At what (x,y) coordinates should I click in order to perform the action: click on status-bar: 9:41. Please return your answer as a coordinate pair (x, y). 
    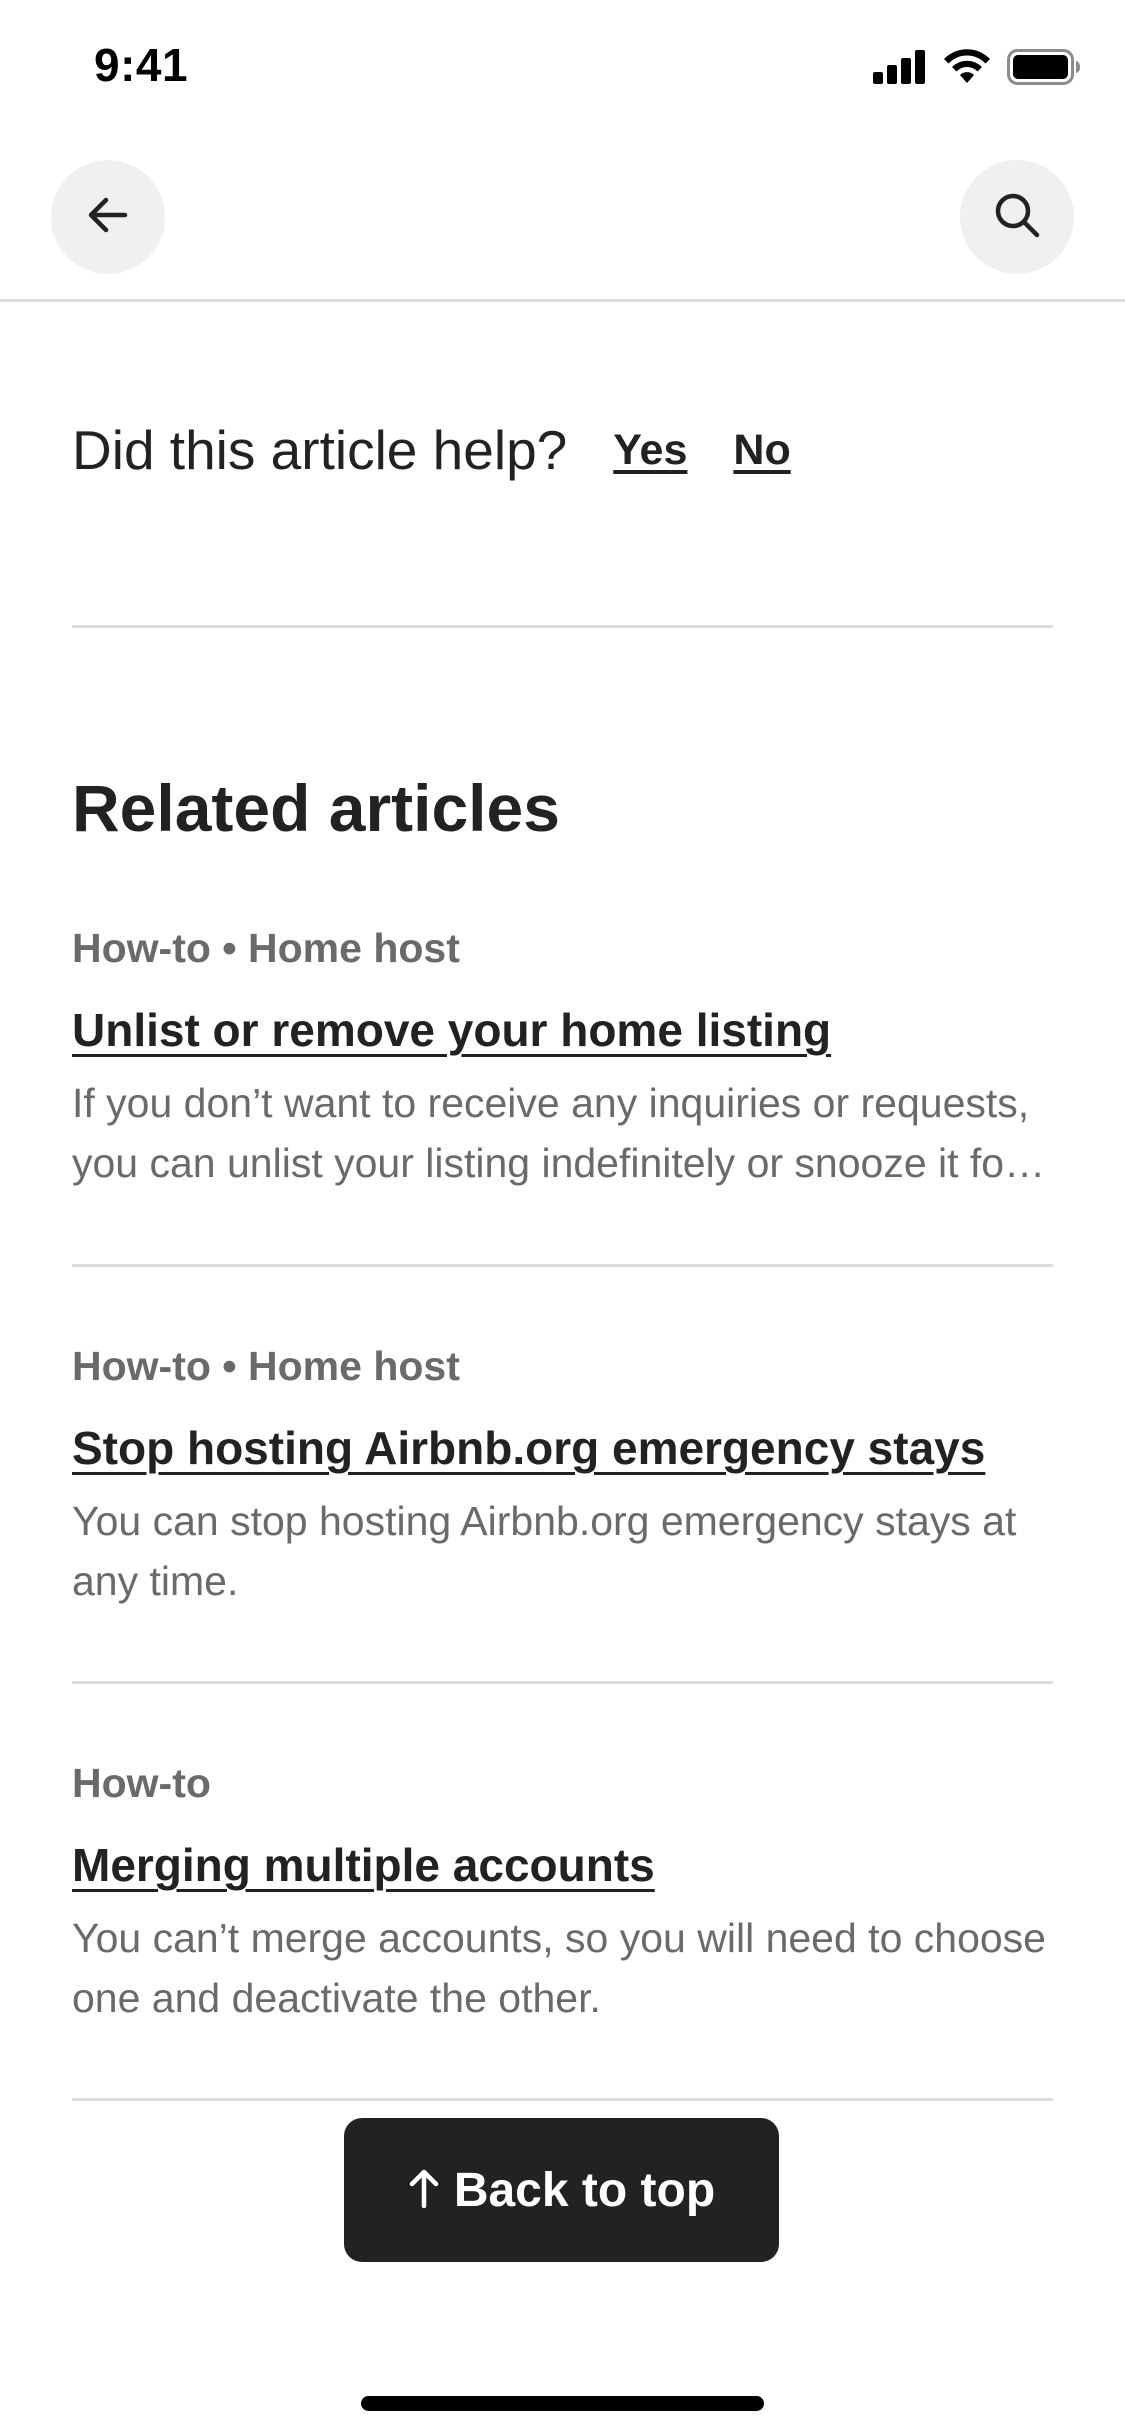
    Looking at the image, I should click on (562, 70).